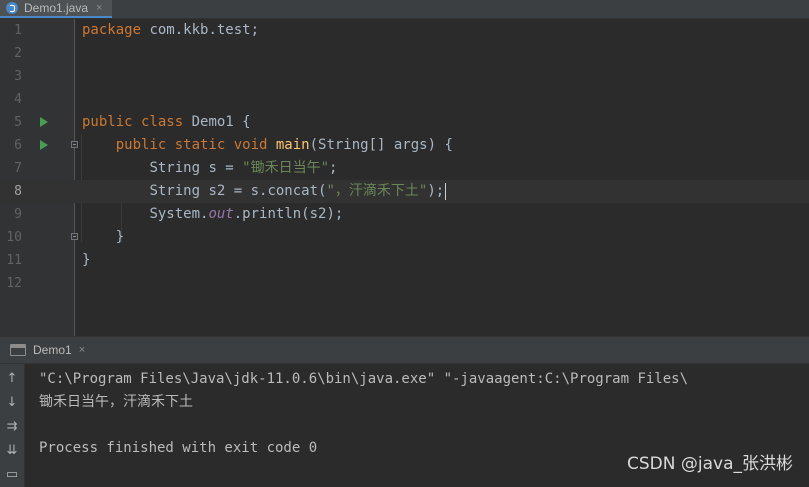 This screenshot has height=487, width=809. I want to click on run-tab-demo1: Demo1 ×, so click(47, 350).